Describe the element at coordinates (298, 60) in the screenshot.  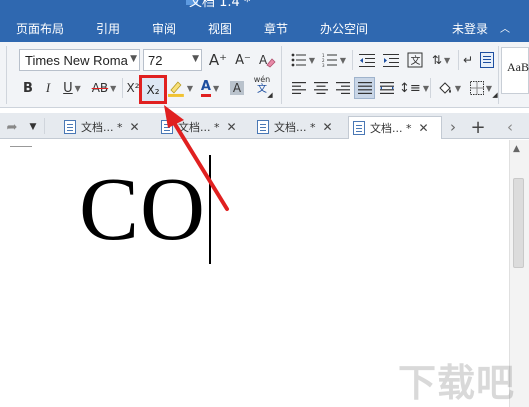
I see `bullet-list-icon` at that location.